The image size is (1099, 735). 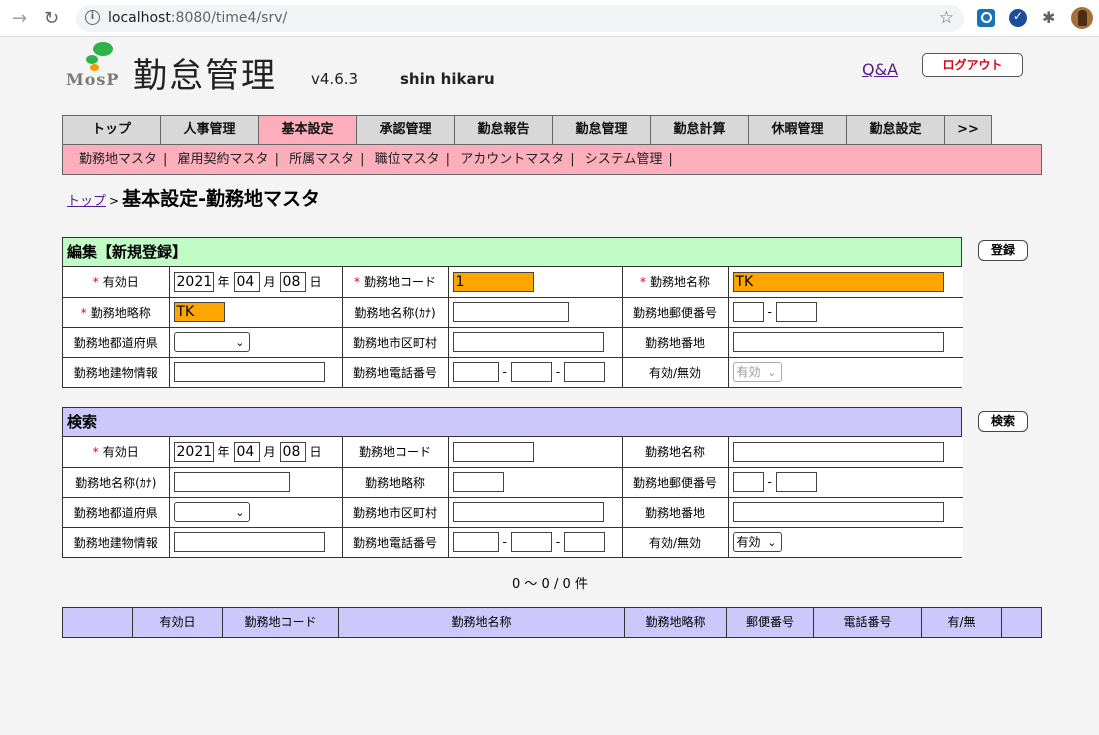 I want to click on puzzle-extensions-icon: ✱, so click(x=1051, y=17).